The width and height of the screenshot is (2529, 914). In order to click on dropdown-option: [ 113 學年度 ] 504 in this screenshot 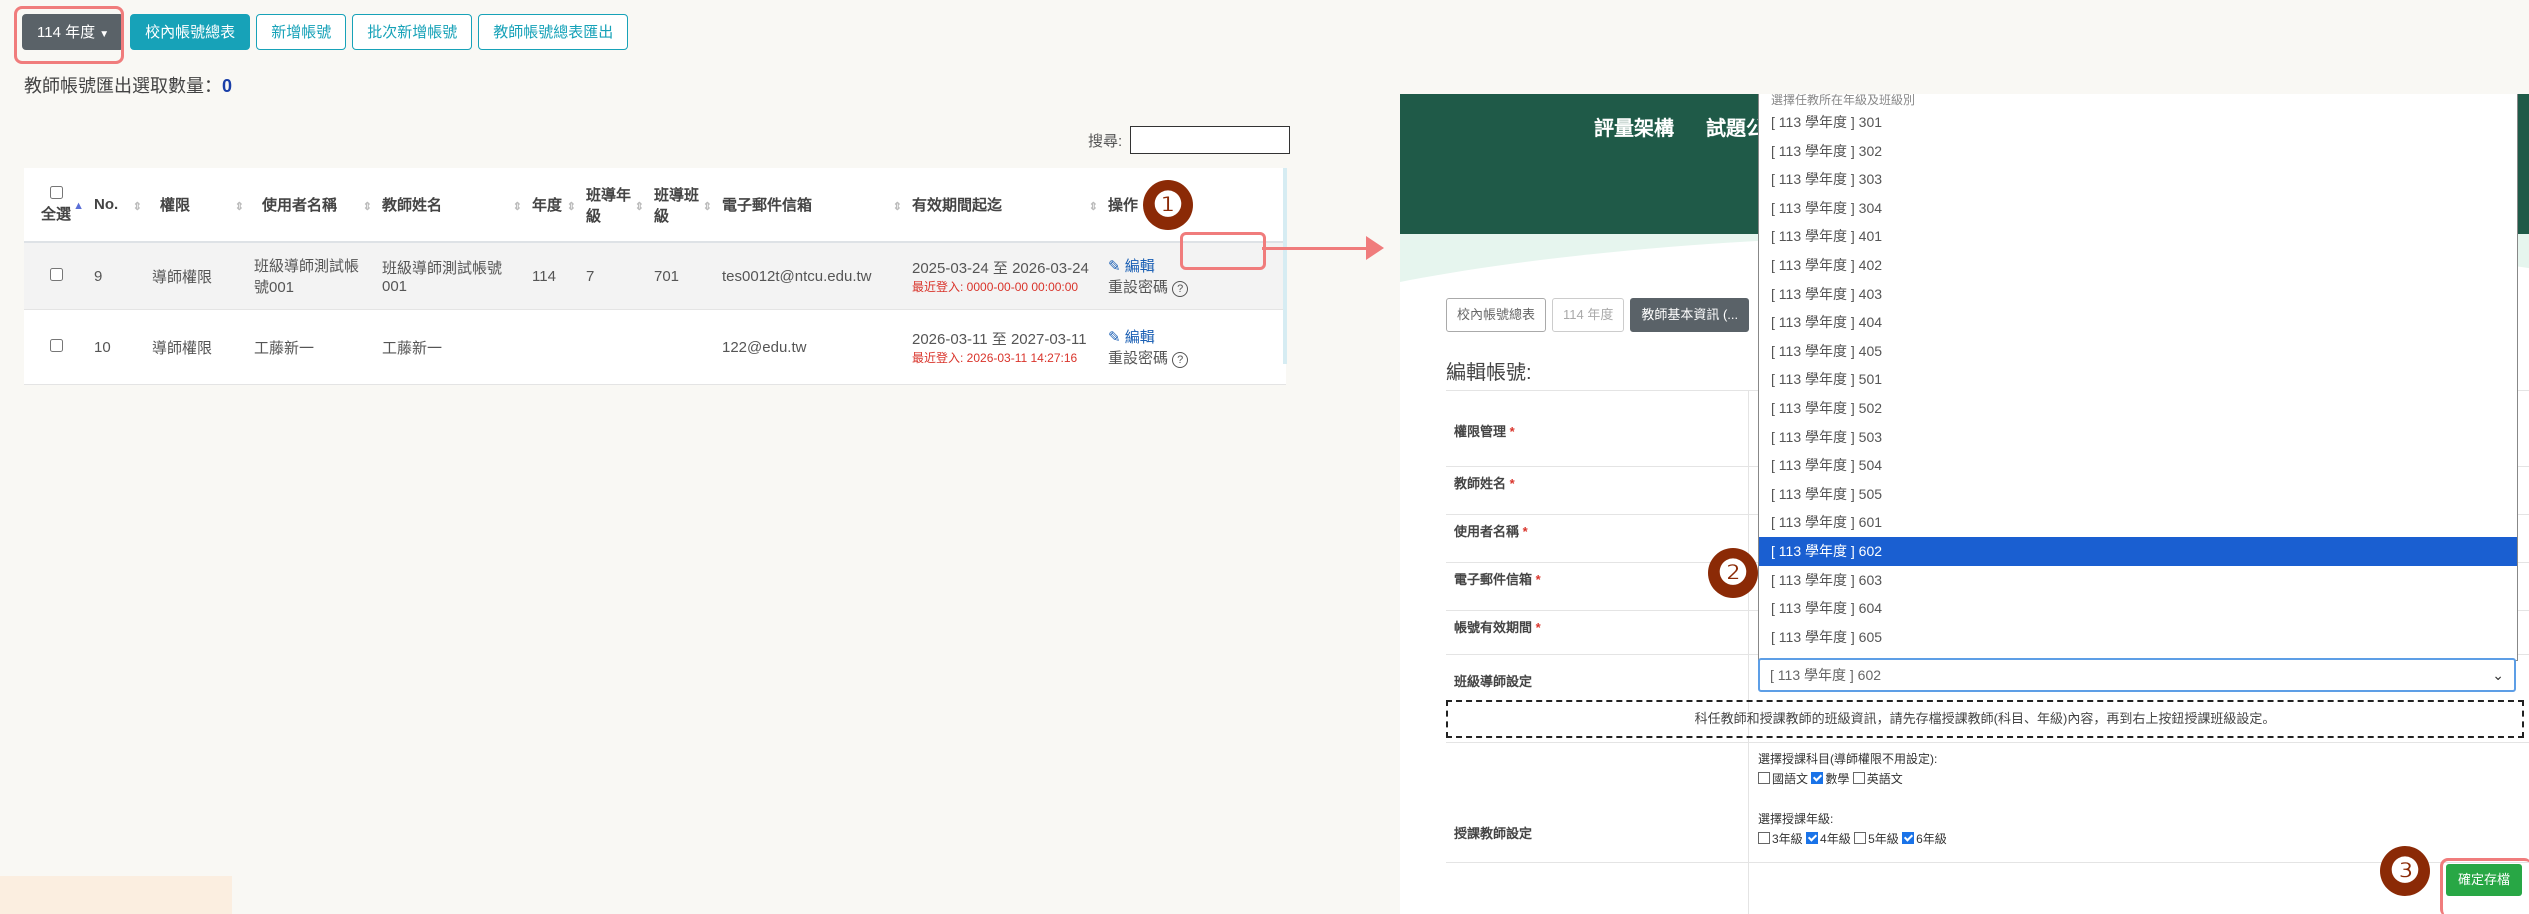, I will do `click(2138, 465)`.